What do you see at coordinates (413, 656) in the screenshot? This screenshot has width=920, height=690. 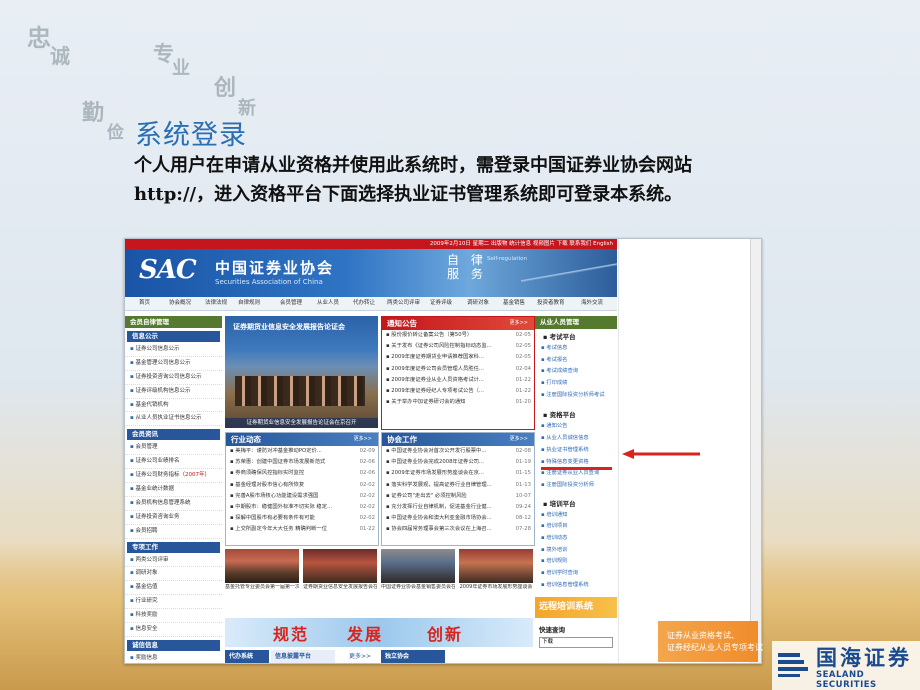 I see `tab-independent-association: 独立协会` at bounding box center [413, 656].